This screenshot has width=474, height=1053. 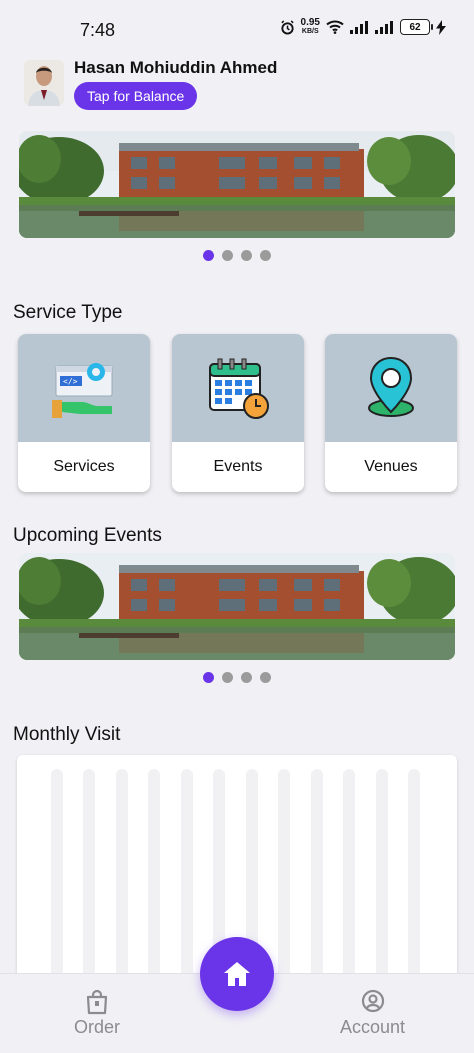 I want to click on nav-account: Account, so click(x=372, y=1013).